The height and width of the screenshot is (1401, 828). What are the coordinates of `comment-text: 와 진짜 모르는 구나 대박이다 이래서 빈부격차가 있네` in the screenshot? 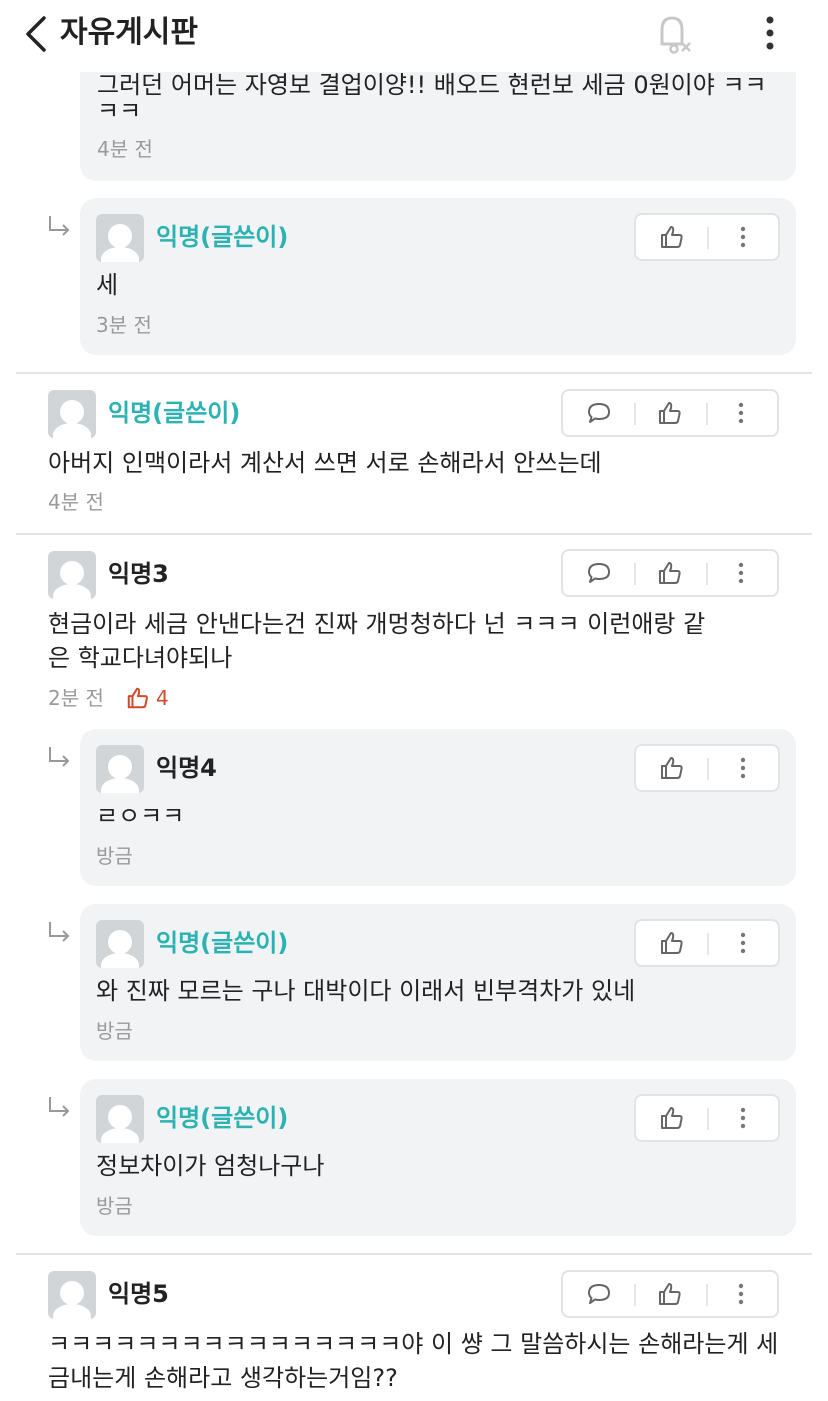 It's located at (366, 991).